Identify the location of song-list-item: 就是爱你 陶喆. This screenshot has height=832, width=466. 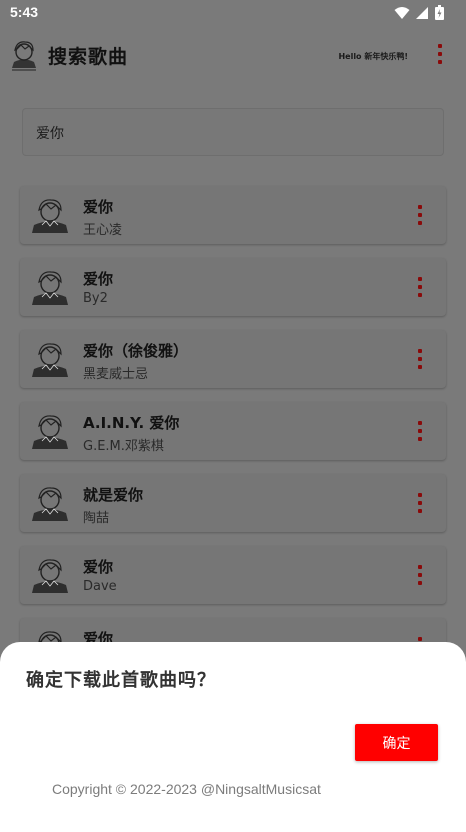
(233, 503).